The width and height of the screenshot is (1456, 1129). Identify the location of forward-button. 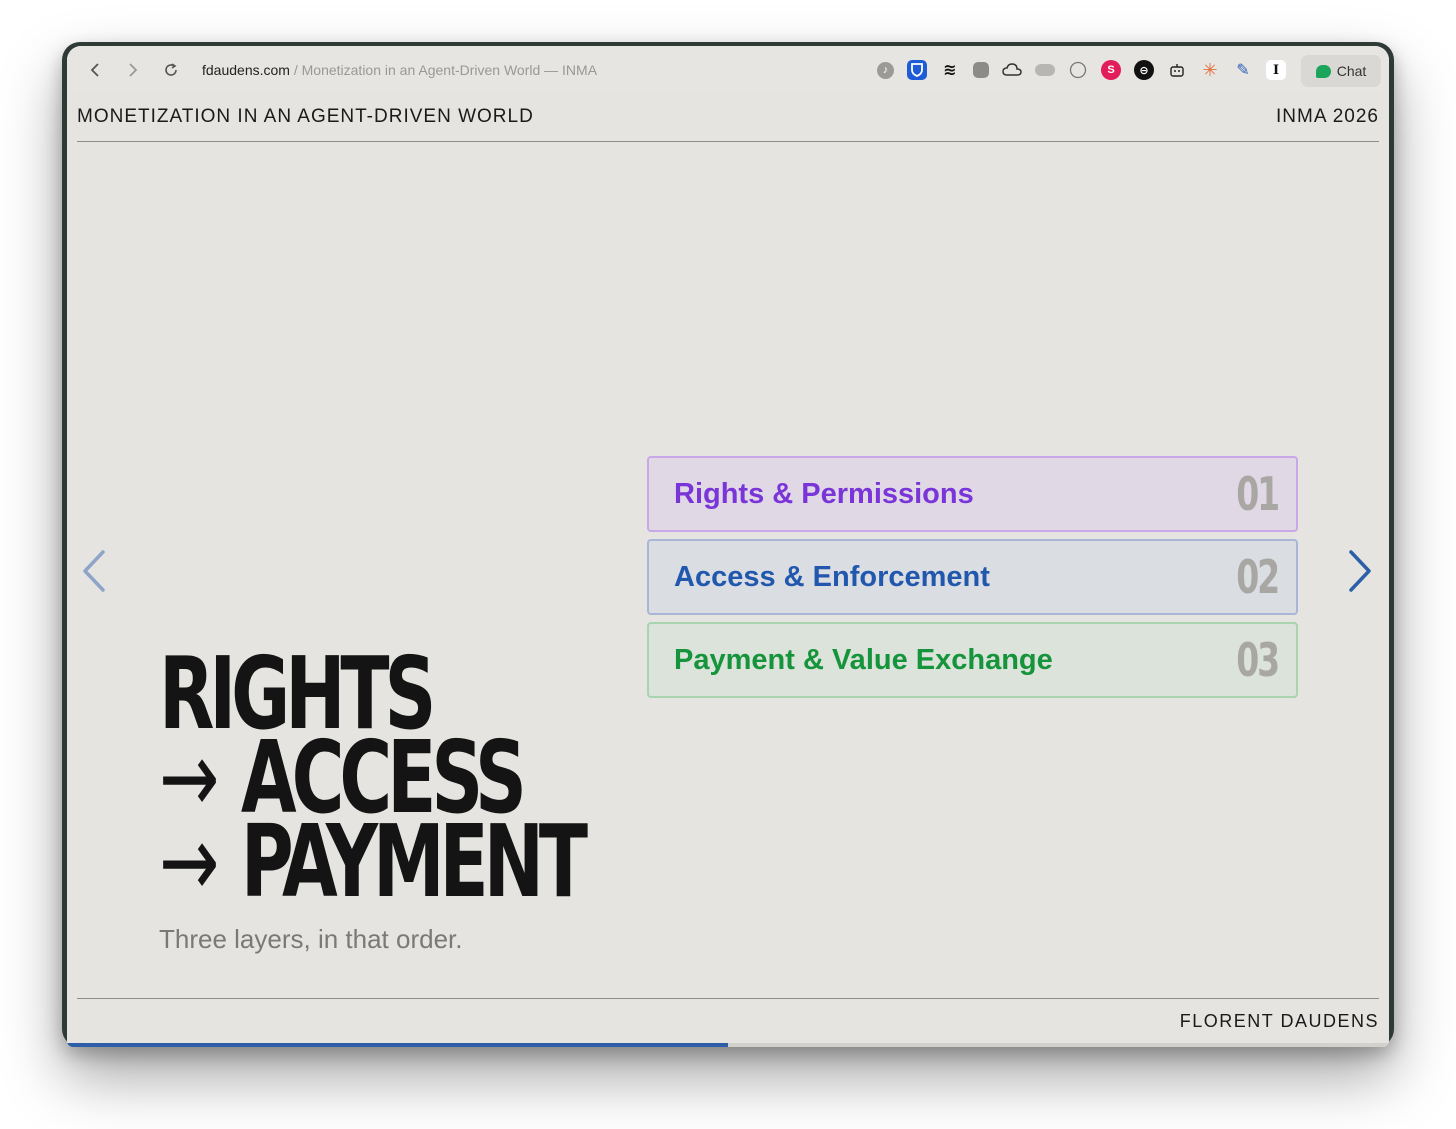
(133, 70).